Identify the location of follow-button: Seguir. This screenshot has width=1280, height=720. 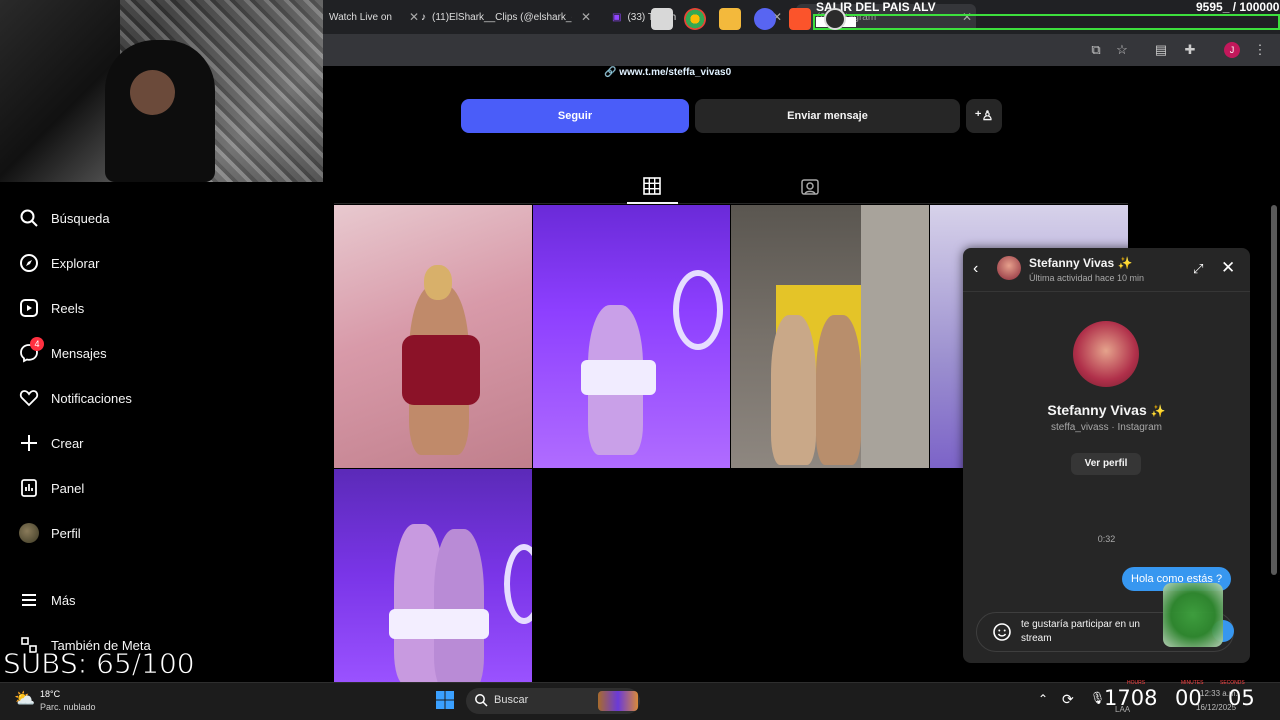
(575, 116).